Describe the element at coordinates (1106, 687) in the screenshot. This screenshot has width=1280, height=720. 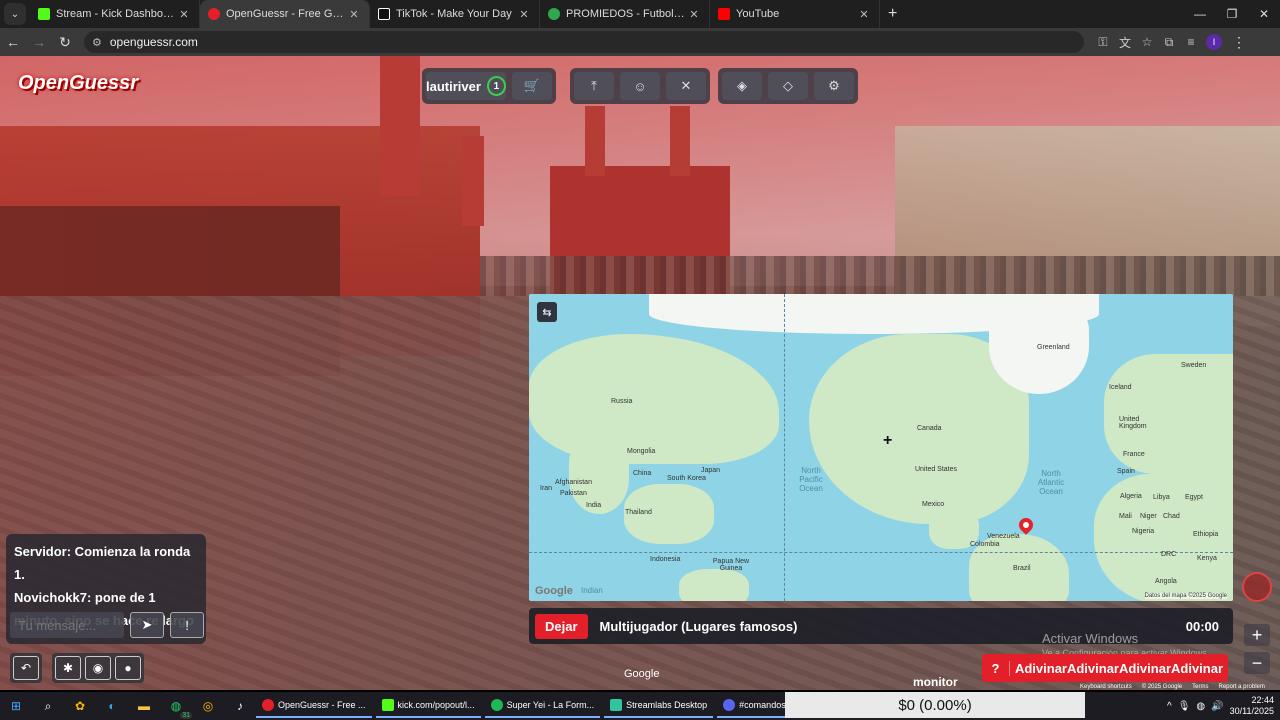
I see `keyboard-shortcuts-link: Keyboard shortcuts` at that location.